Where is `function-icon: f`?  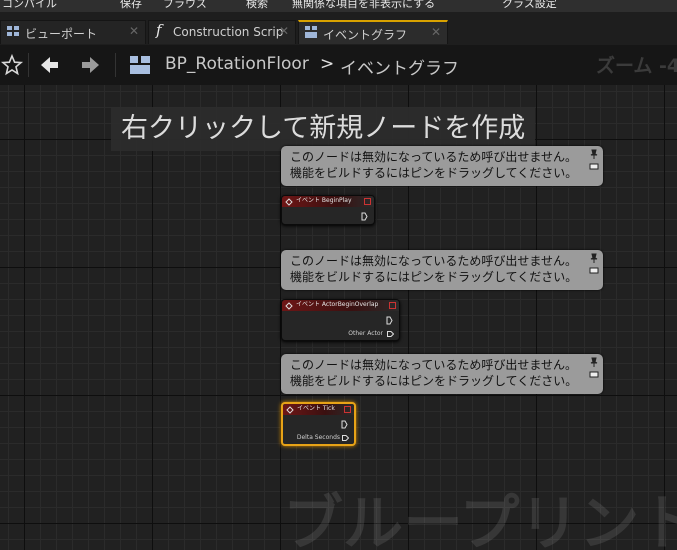
function-icon: f is located at coordinates (159, 30).